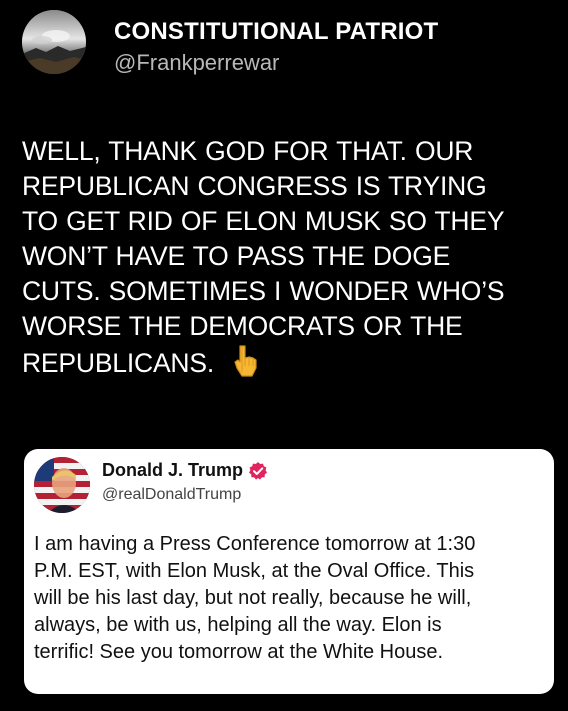 This screenshot has width=568, height=711. I want to click on quoted-author-handle: @realDonaldTrump, so click(171, 495).